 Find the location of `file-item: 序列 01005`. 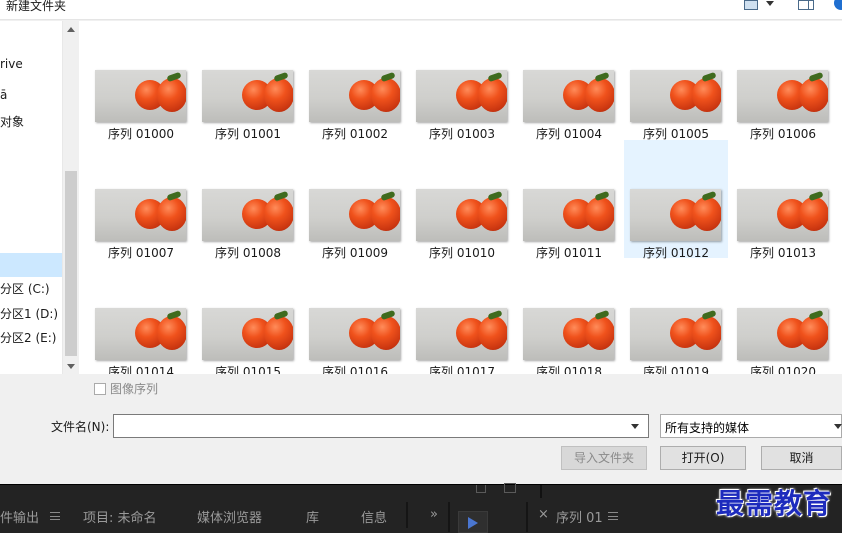

file-item: 序列 01005 is located at coordinates (676, 81).